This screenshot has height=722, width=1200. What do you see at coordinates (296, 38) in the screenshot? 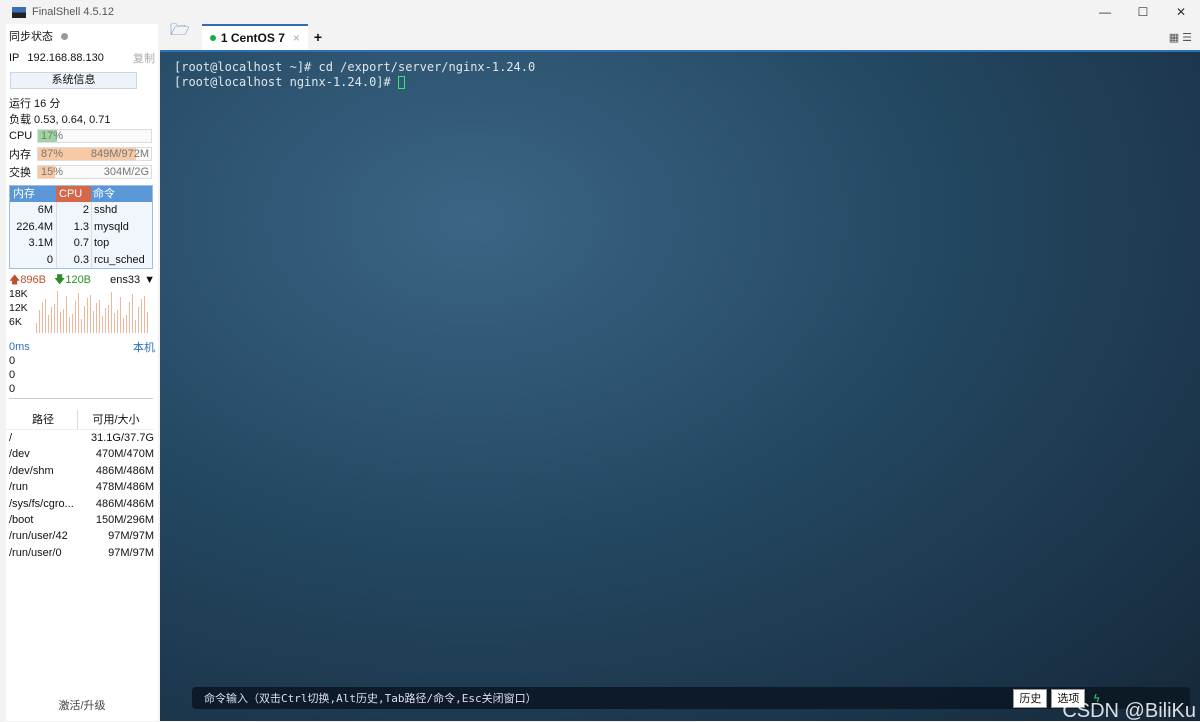
I see `tab-close-icon: ×` at bounding box center [296, 38].